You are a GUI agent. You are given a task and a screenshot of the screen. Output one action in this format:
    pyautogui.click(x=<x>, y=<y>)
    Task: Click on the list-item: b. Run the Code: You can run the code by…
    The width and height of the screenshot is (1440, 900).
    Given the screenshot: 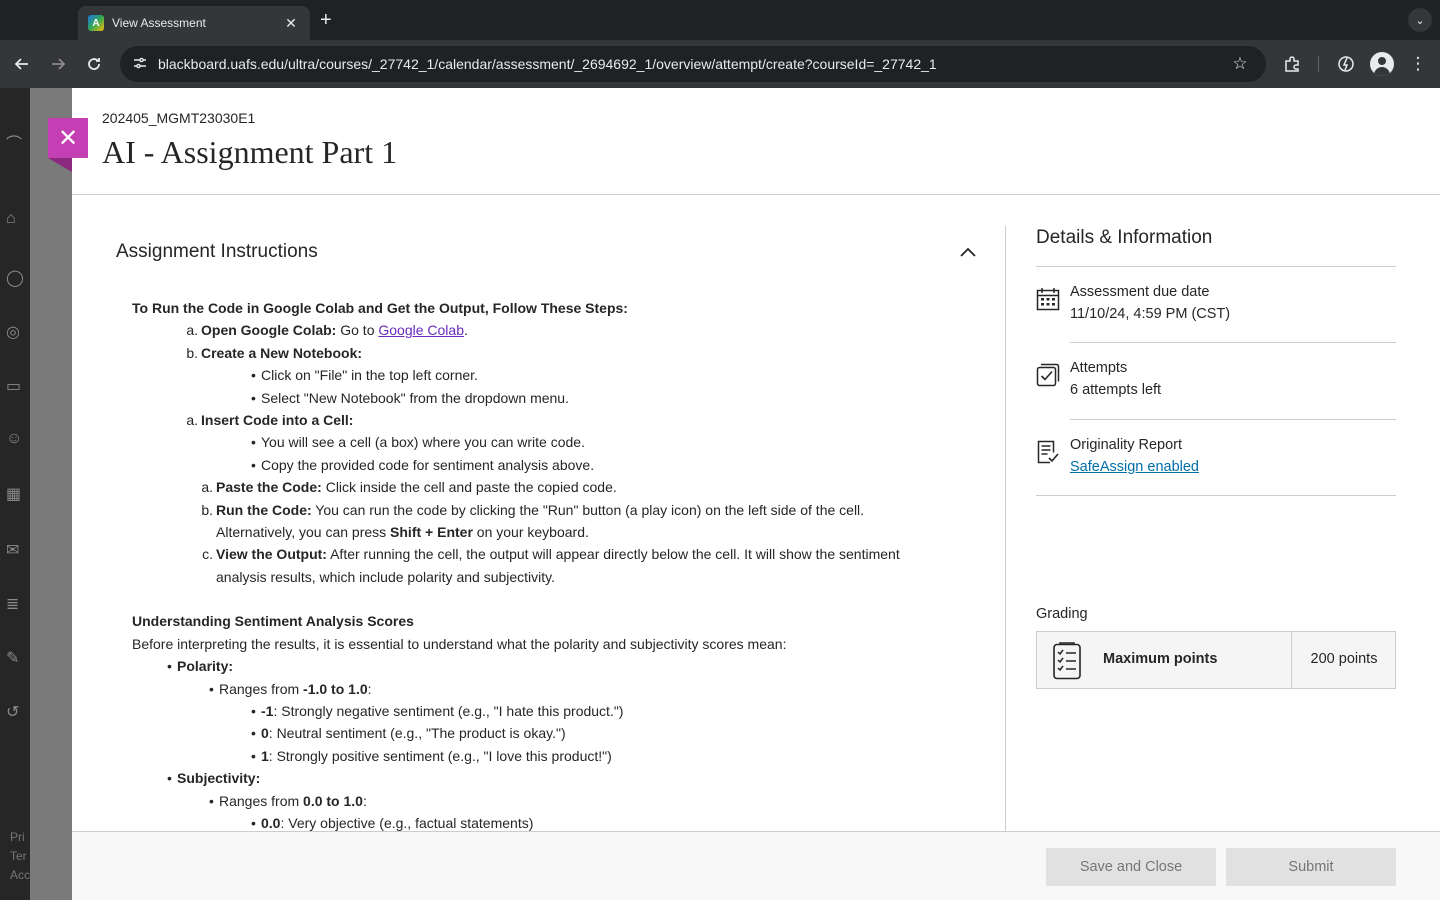 What is the action you would take?
    pyautogui.click(x=533, y=509)
    